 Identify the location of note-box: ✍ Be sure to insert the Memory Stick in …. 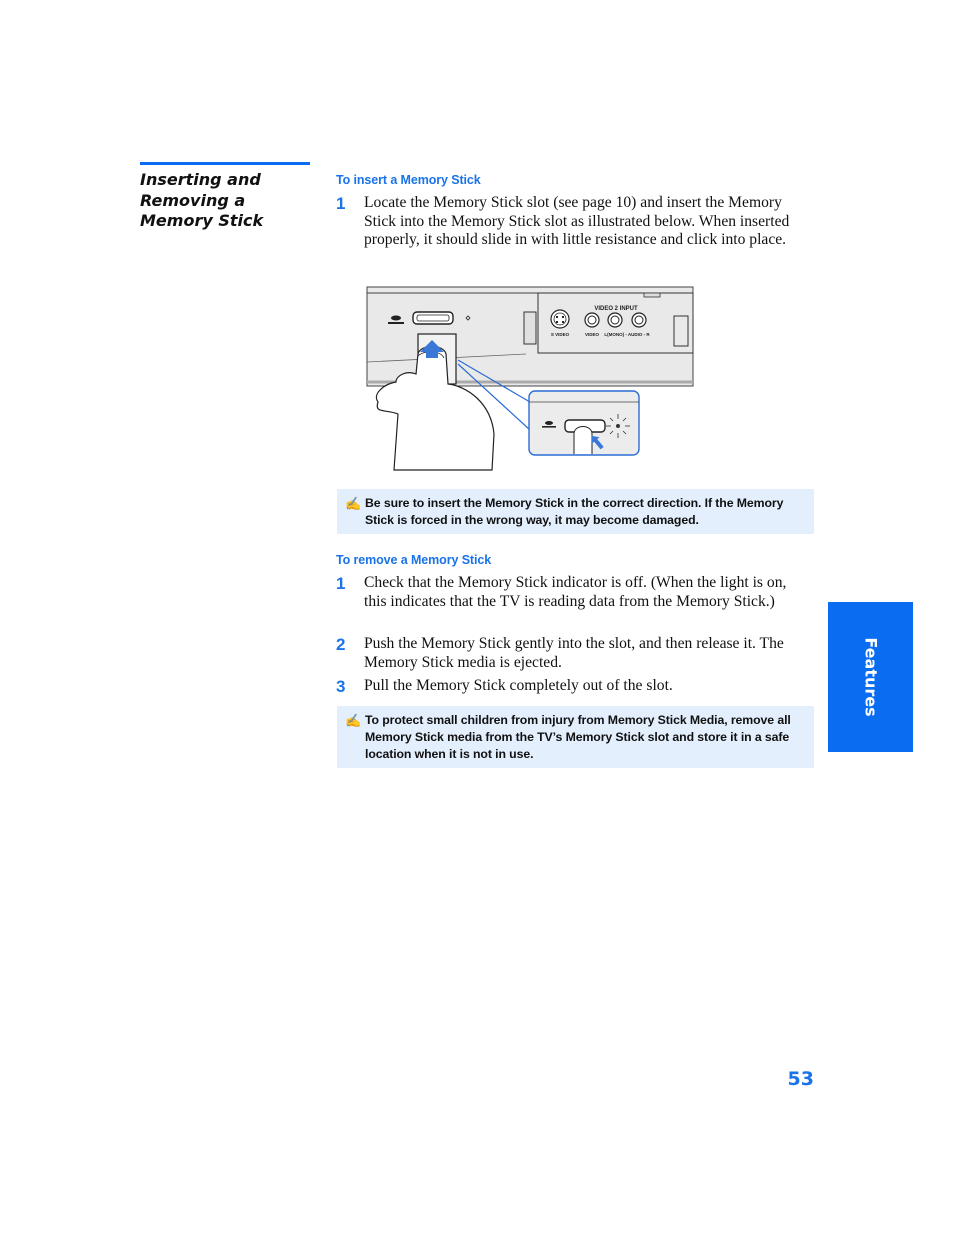
(575, 511).